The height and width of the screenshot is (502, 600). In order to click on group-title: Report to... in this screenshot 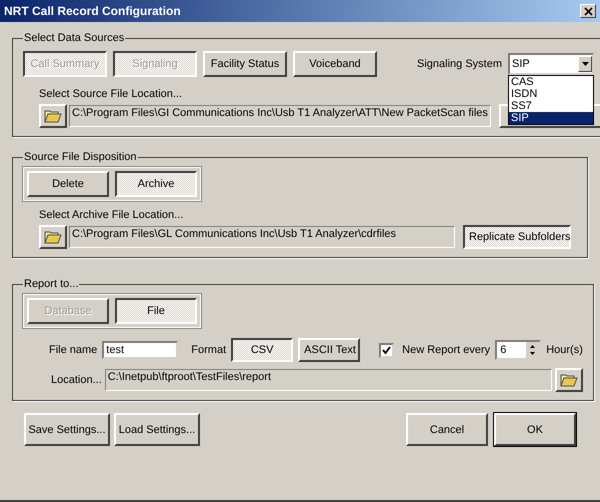, I will do `click(51, 284)`.